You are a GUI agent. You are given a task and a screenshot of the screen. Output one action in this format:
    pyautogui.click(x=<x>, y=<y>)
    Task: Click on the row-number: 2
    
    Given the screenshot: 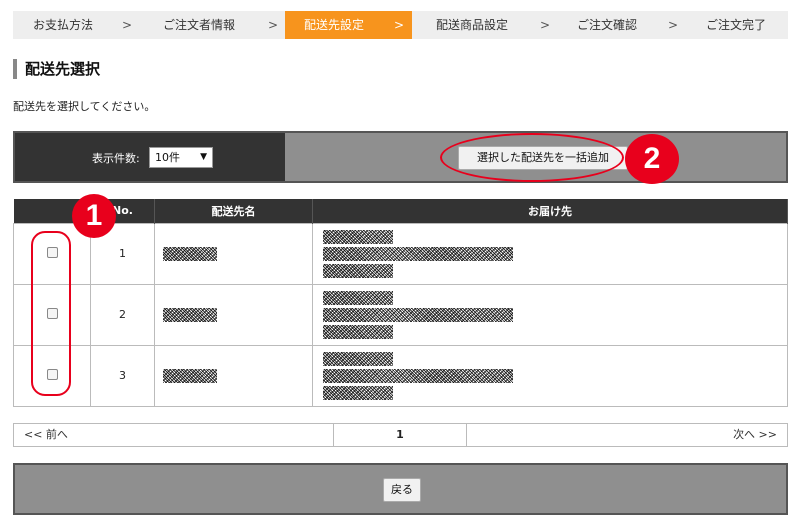 What is the action you would take?
    pyautogui.click(x=122, y=314)
    